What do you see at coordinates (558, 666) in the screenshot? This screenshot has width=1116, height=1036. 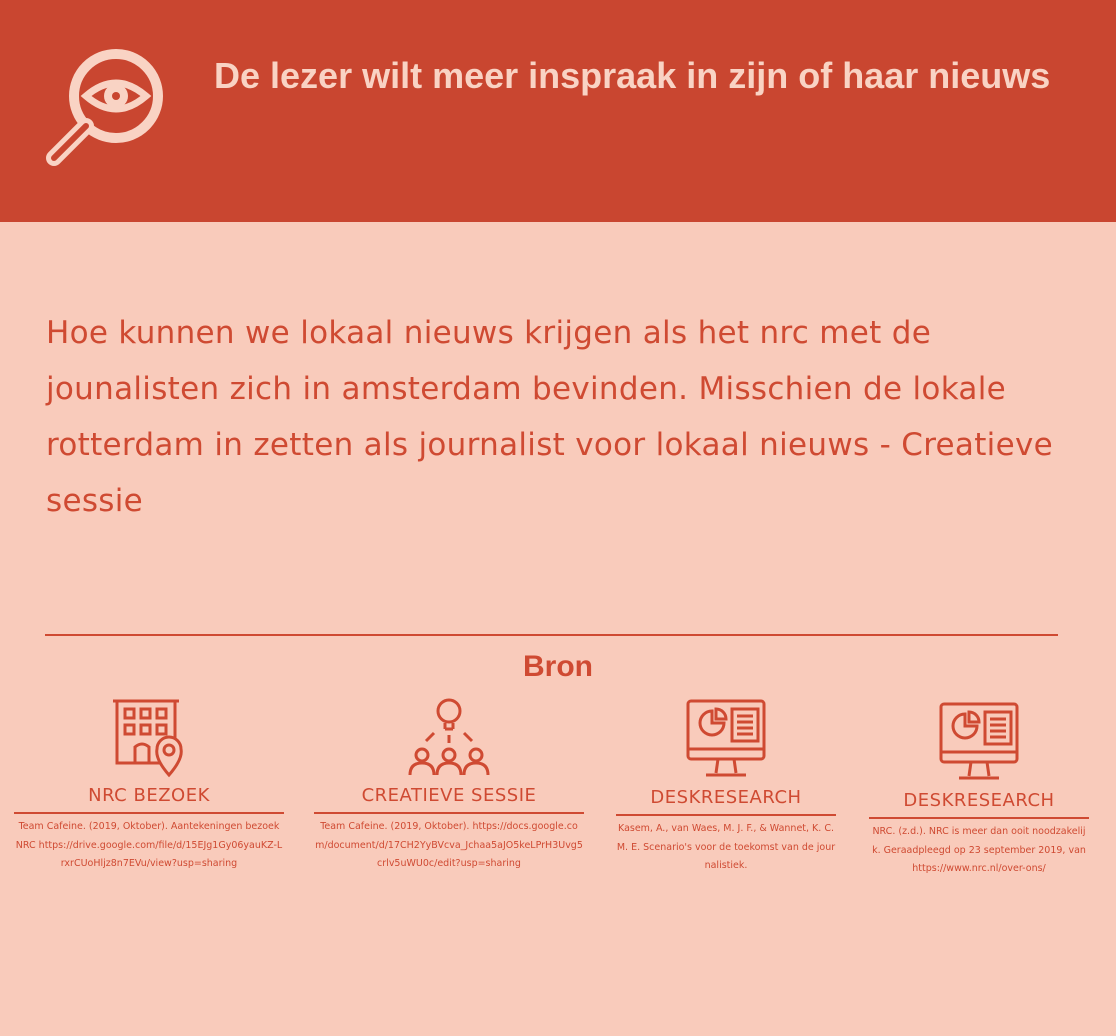 I see `bron-title: Bron` at bounding box center [558, 666].